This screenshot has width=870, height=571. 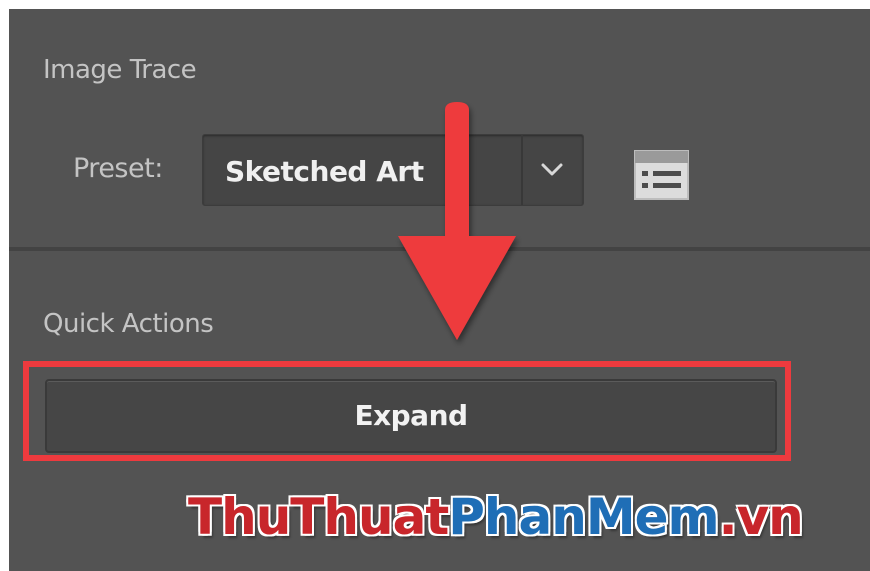 I want to click on trace-options-icon, so click(x=661, y=175).